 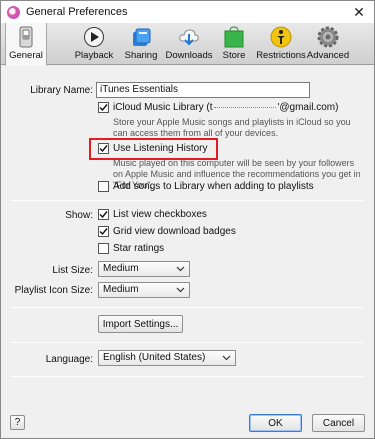 What do you see at coordinates (103, 107) in the screenshot?
I see `icloud-library-checkbox` at bounding box center [103, 107].